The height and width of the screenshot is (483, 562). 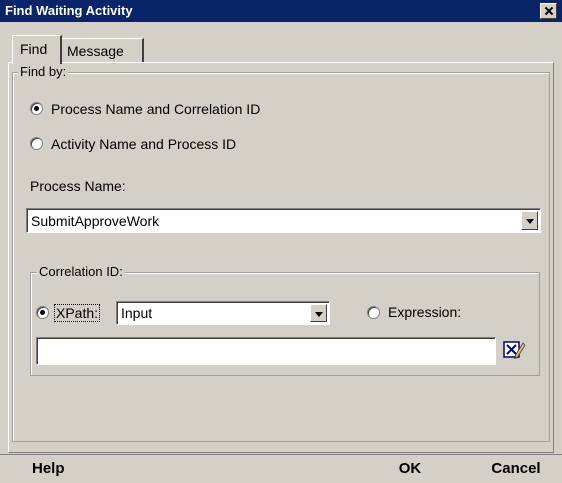 I want to click on radio-process-name-correlation, so click(x=36, y=108).